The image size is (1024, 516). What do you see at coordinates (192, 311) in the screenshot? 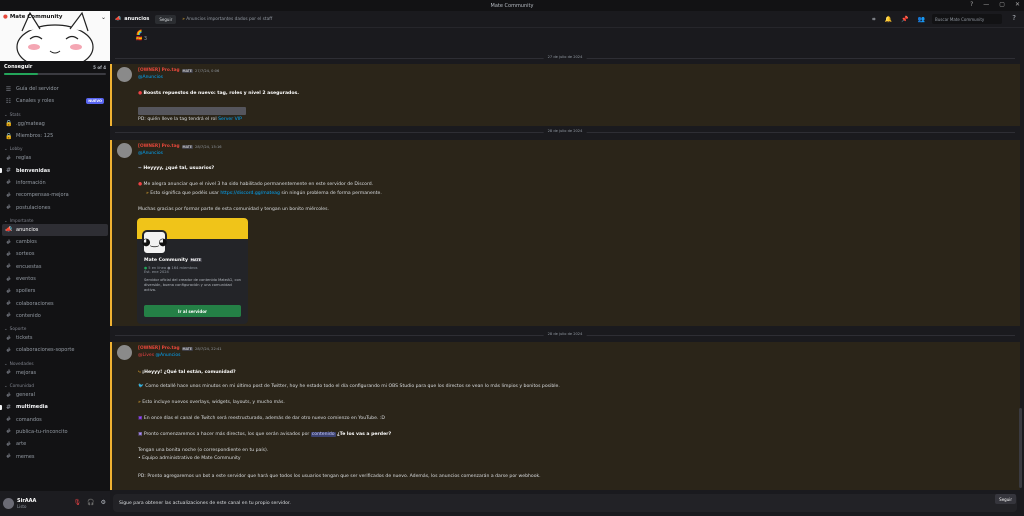
I see `join-server-button: Ir al servidor` at bounding box center [192, 311].